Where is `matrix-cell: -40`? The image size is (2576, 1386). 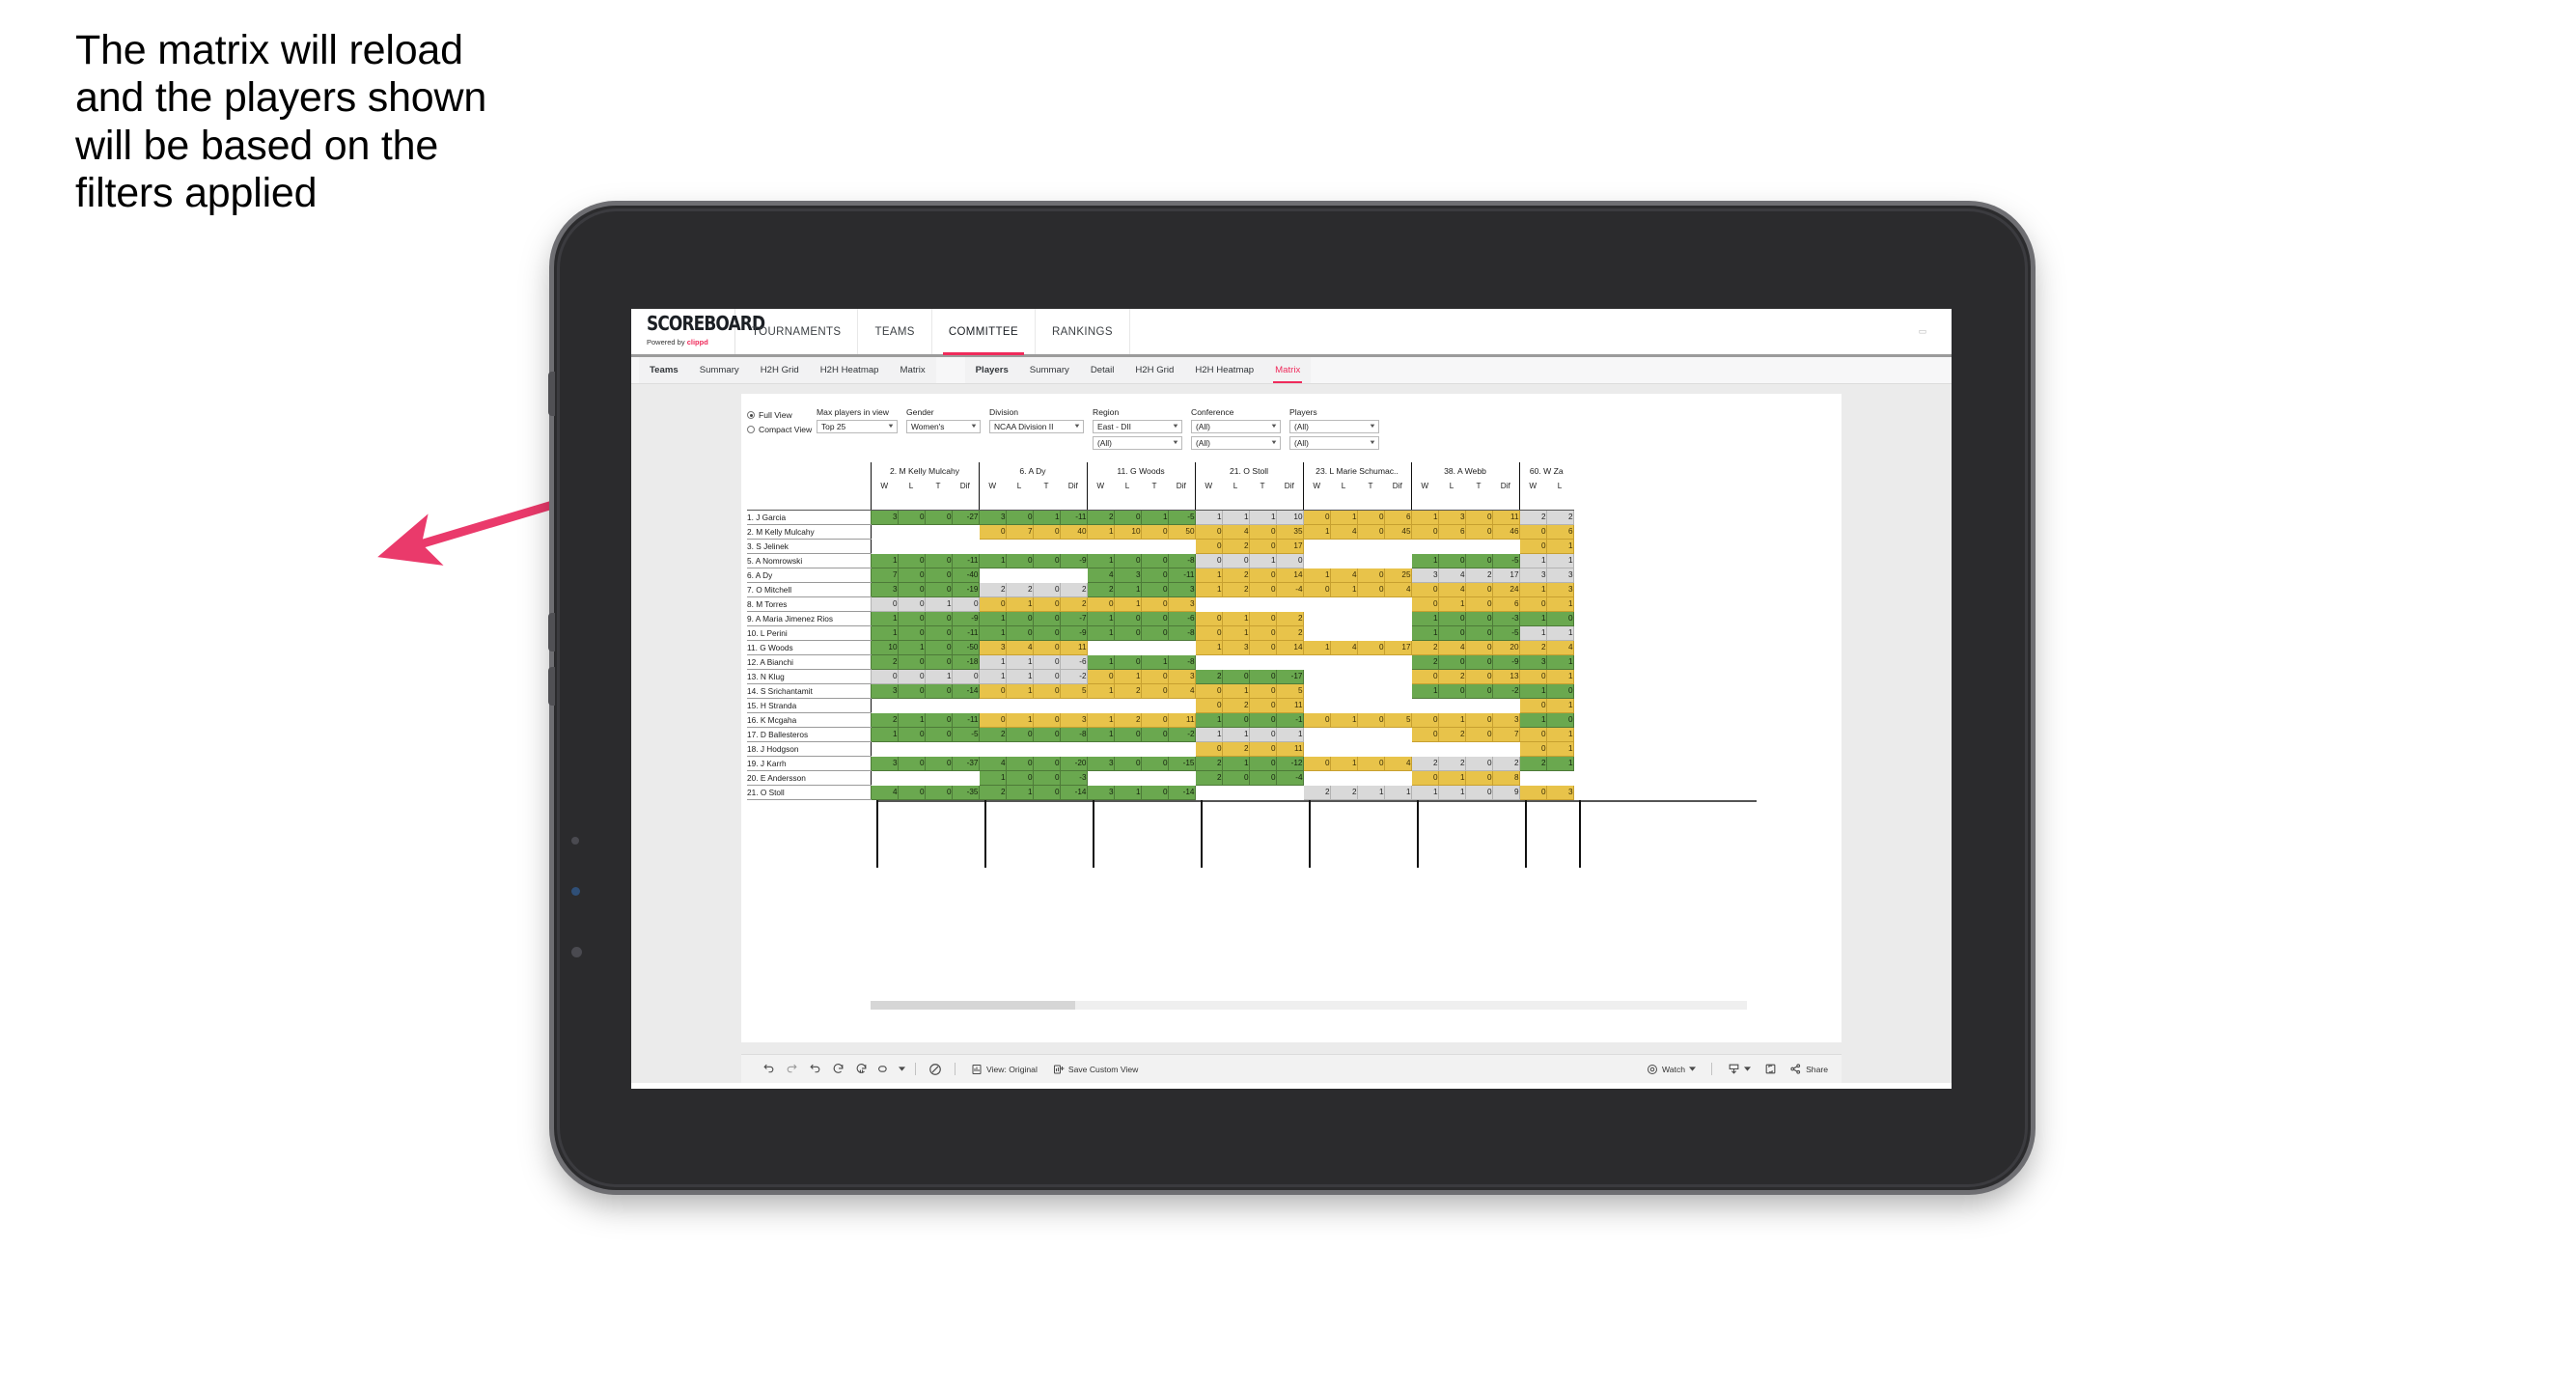
matrix-cell: -40 is located at coordinates (965, 575).